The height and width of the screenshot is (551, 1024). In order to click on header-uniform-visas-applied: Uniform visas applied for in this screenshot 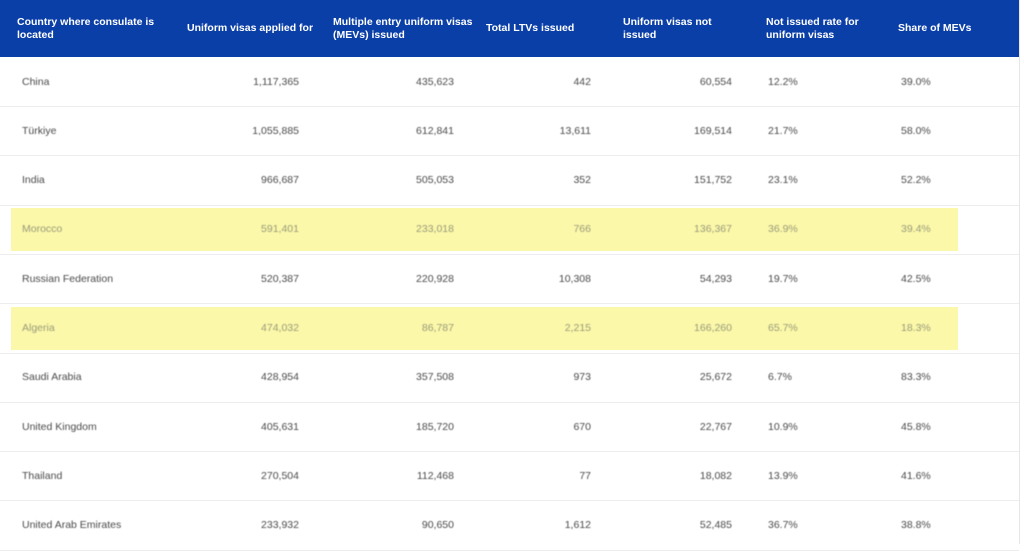, I will do `click(252, 28)`.